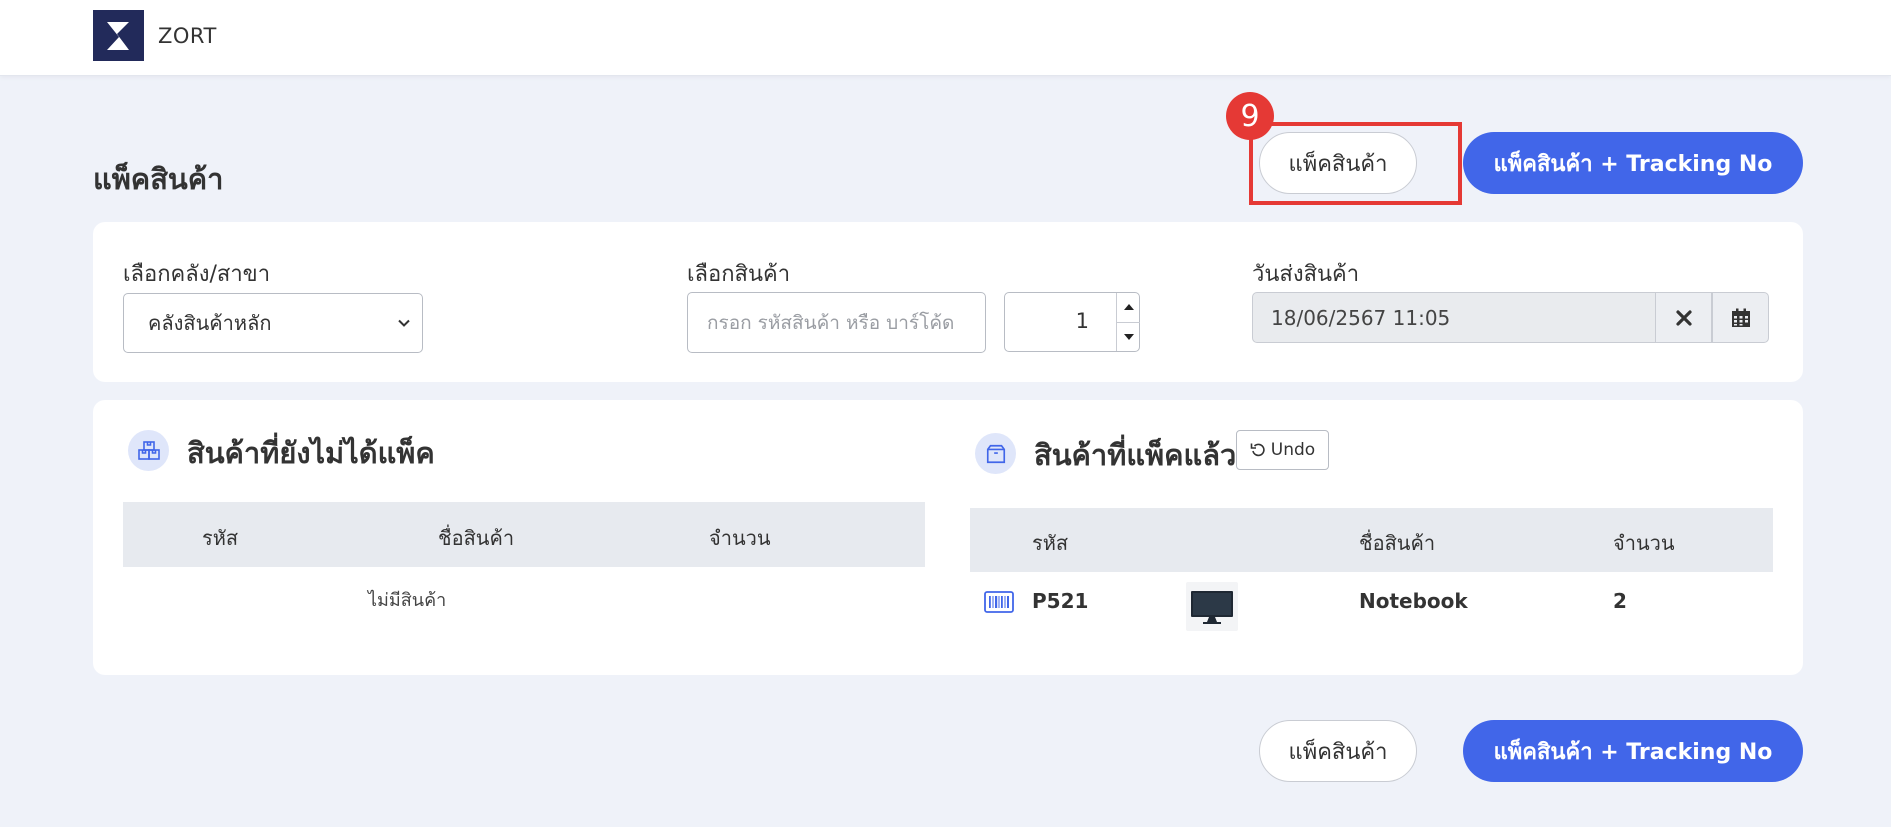 Image resolution: width=1891 pixels, height=827 pixels. I want to click on box-icon, so click(995, 453).